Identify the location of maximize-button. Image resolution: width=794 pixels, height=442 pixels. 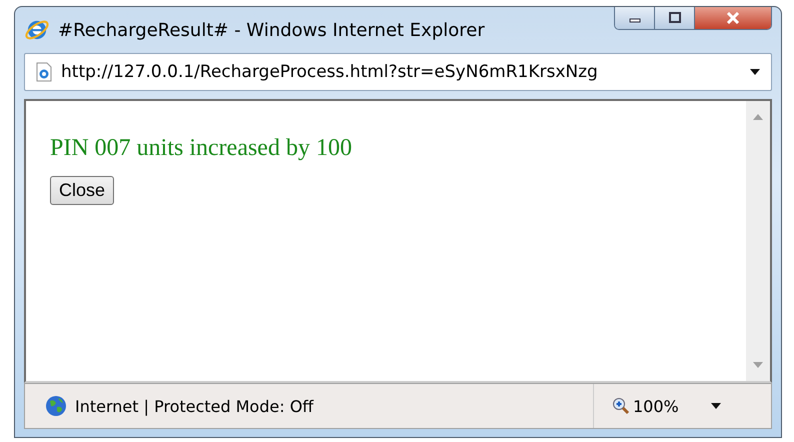
(675, 18).